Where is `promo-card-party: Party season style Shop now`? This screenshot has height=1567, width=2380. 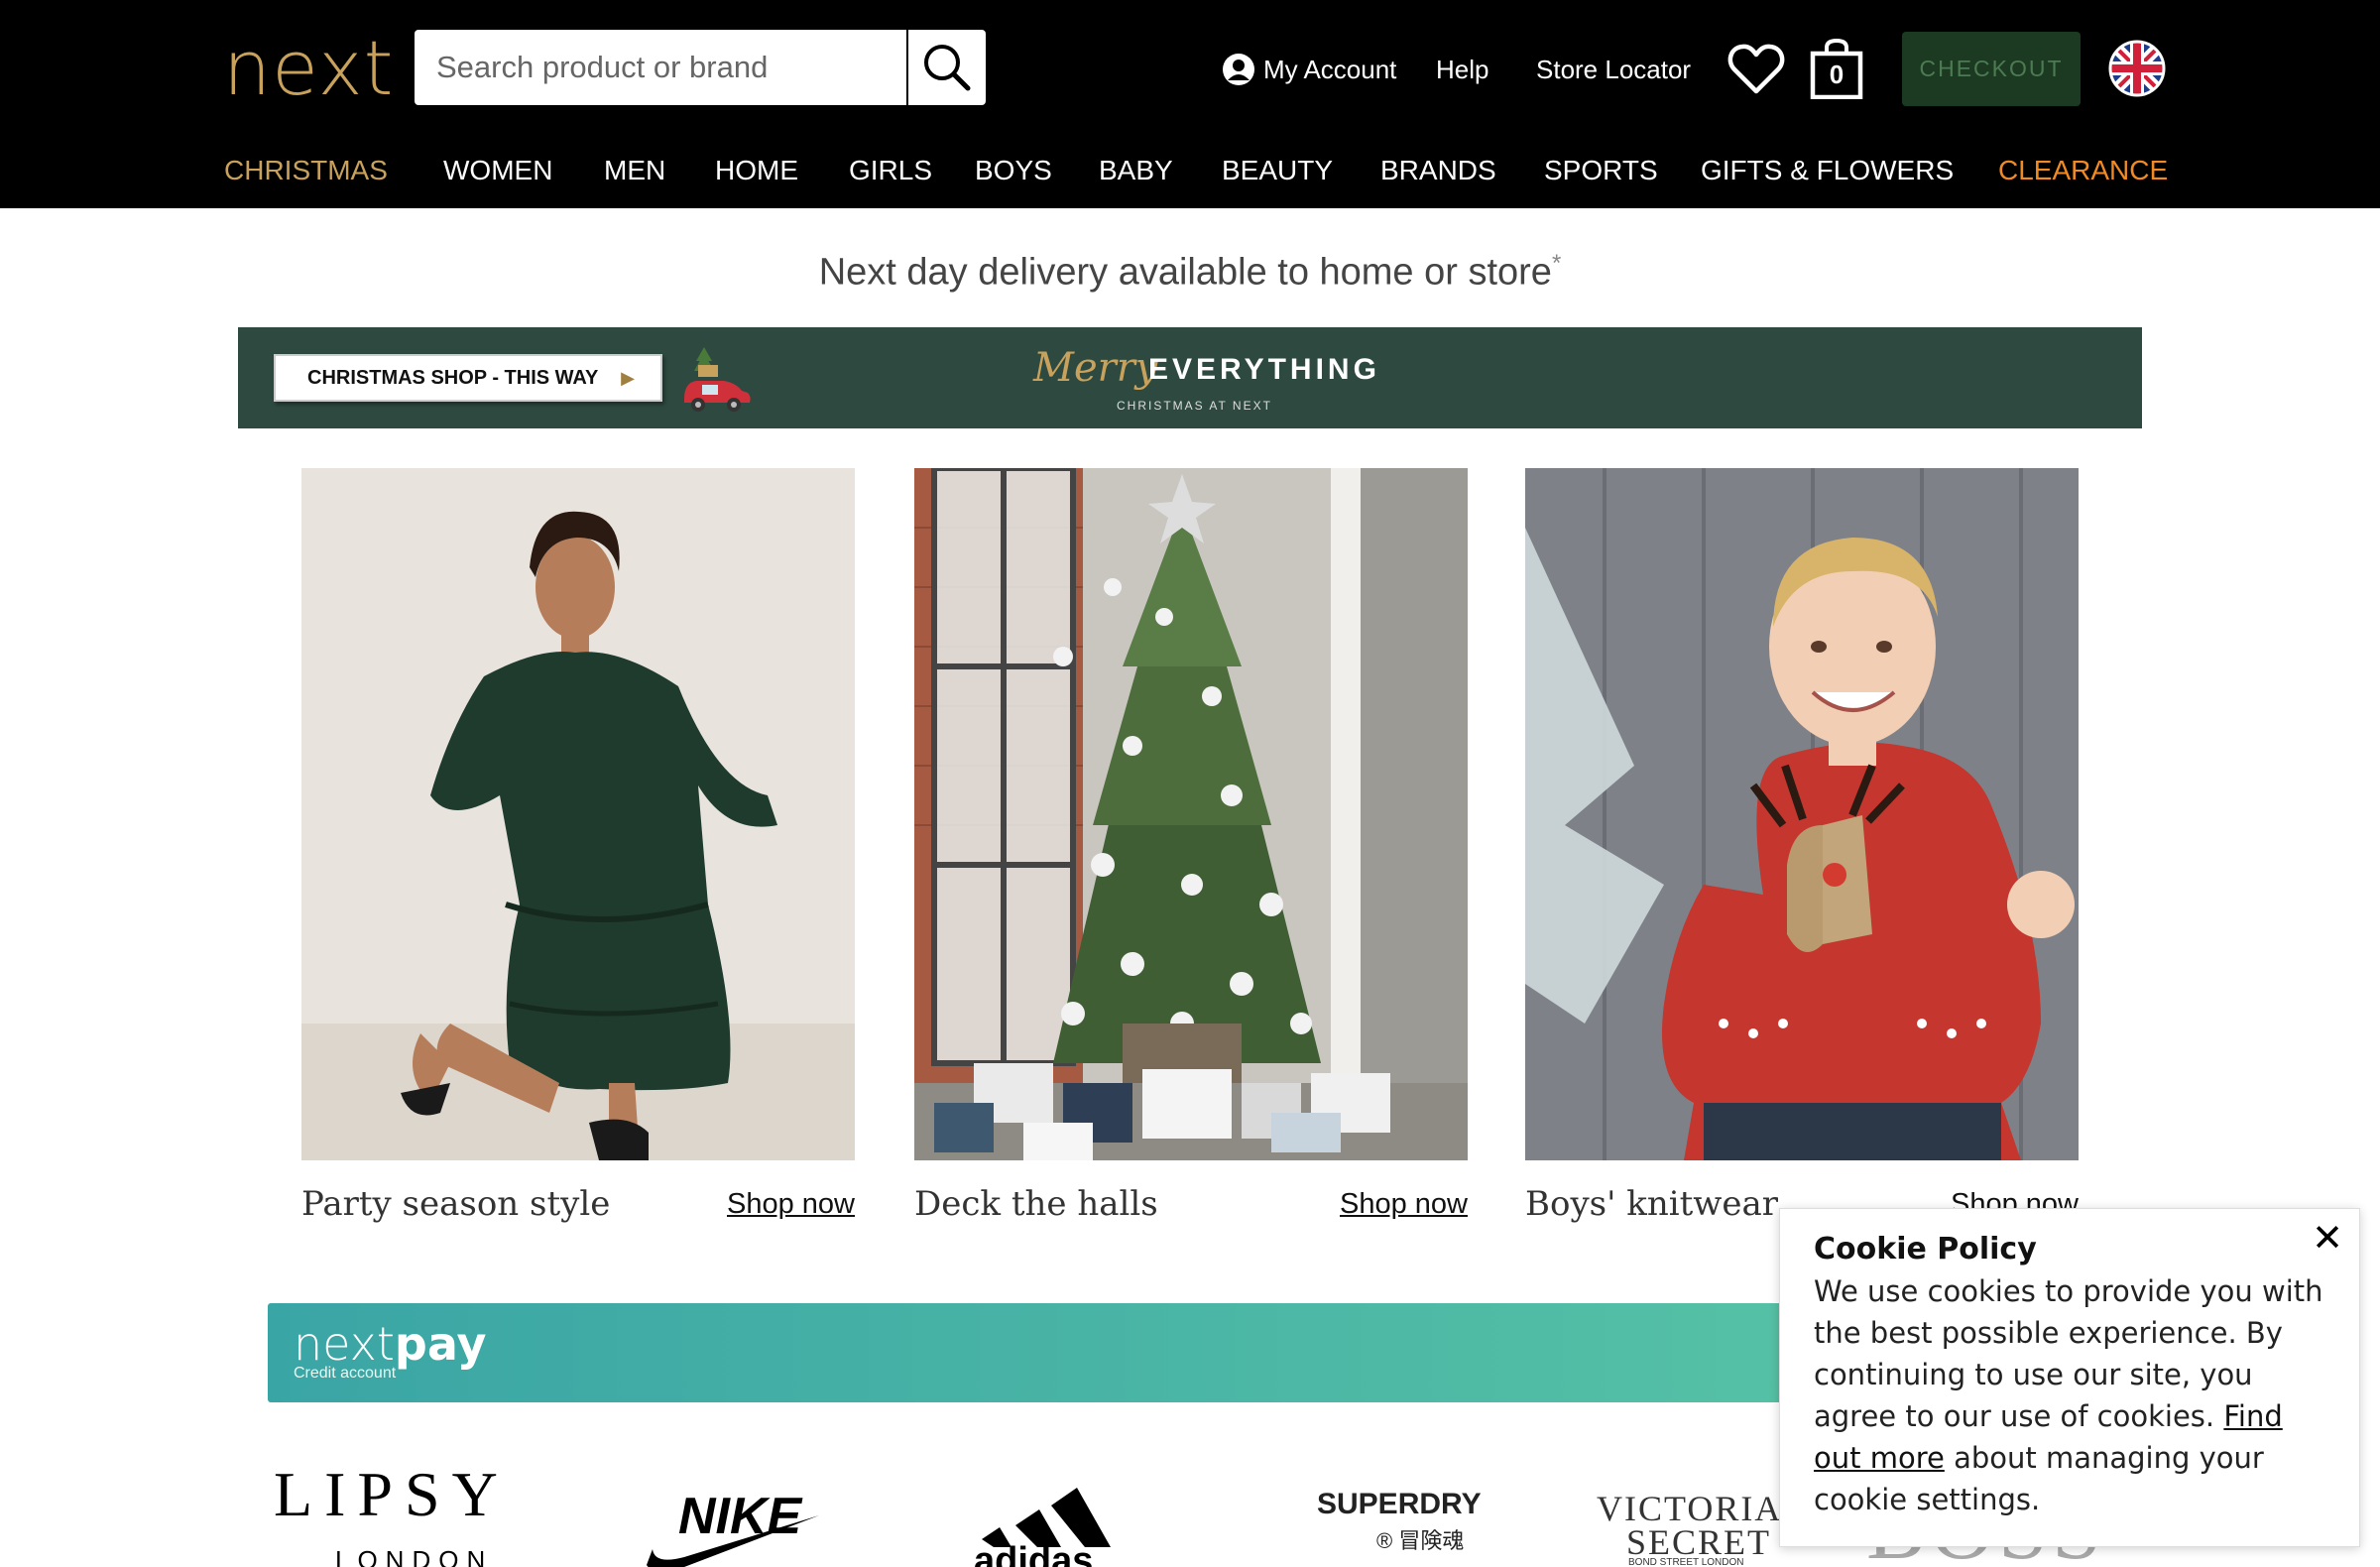 promo-card-party: Party season style Shop now is located at coordinates (578, 846).